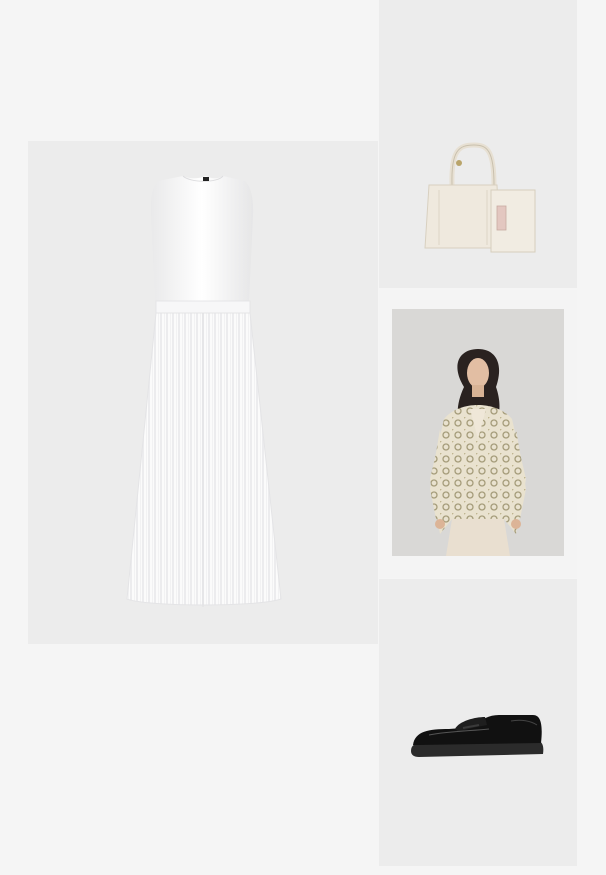  I want to click on embellished-jacket-image, so click(478, 452).